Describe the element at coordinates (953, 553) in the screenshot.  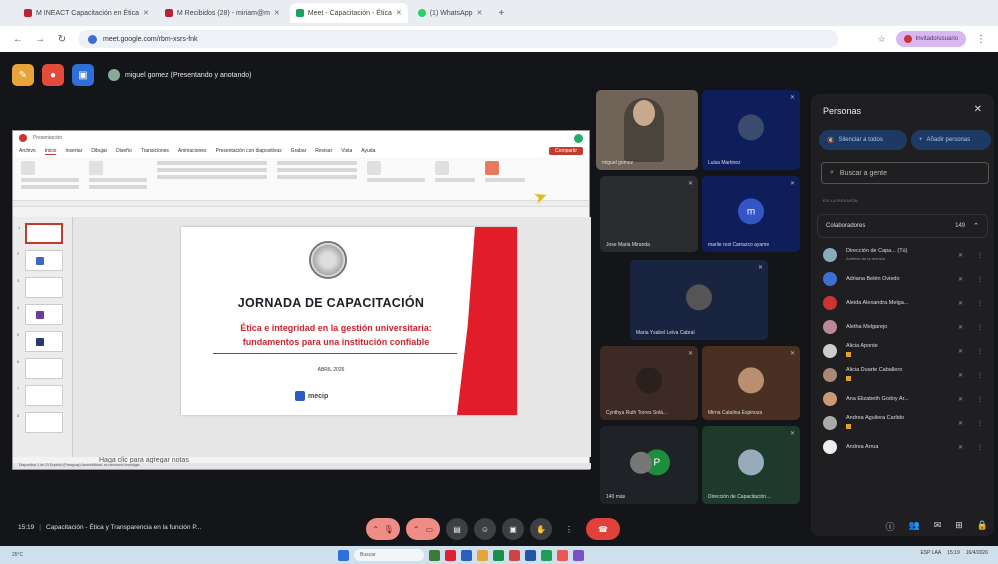
I see `clock: 15:19` at that location.